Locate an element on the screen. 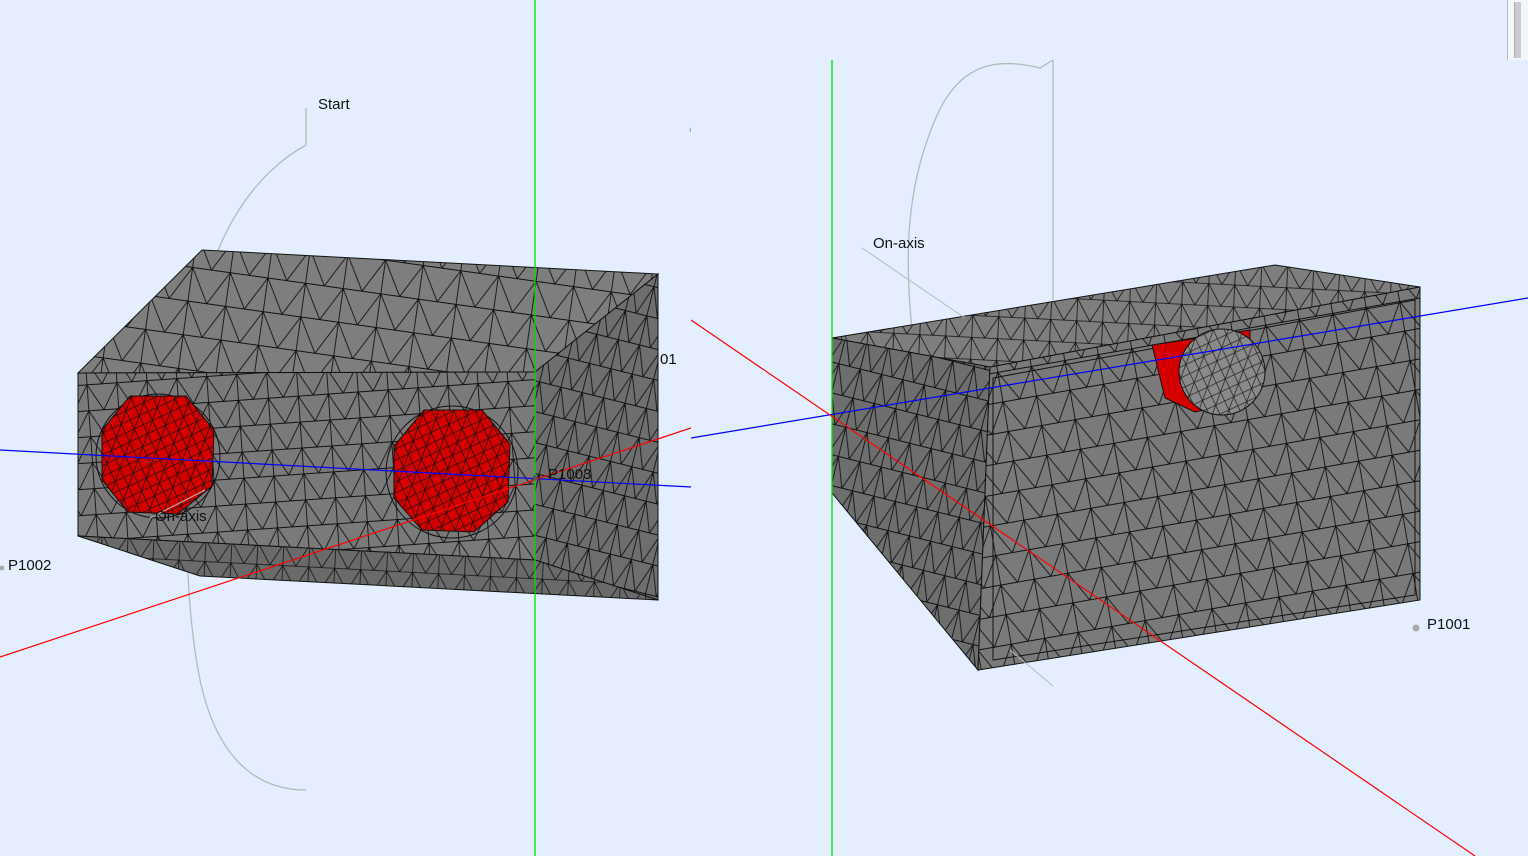 The width and height of the screenshot is (1528, 856). path-curve-right is located at coordinates (980, 195).